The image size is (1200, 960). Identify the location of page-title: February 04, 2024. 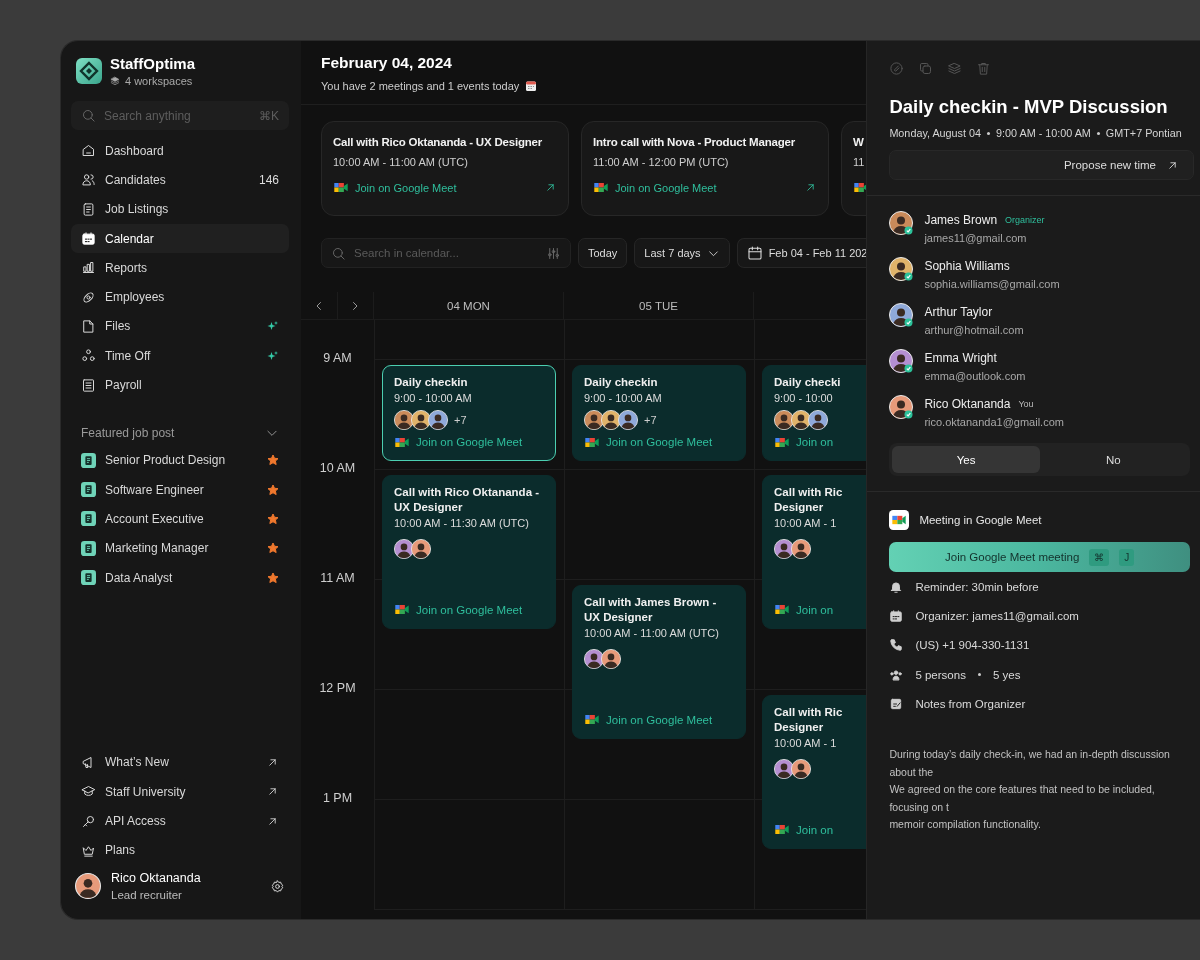
(387, 63).